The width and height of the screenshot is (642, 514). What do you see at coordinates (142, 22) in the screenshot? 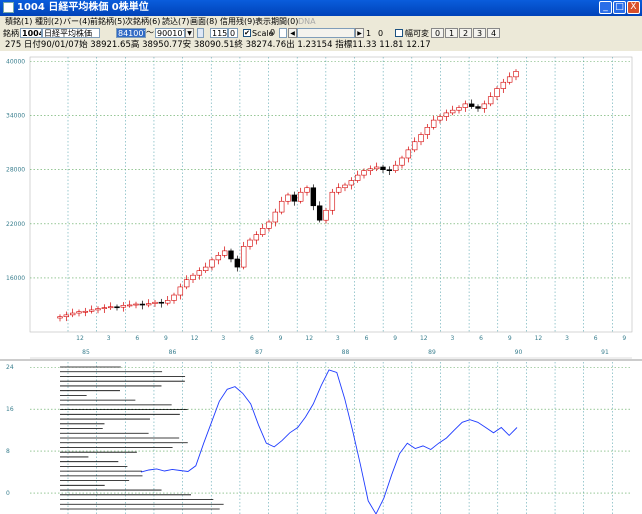
I see `menu-item-next-stock: 次銘柄(6)` at bounding box center [142, 22].